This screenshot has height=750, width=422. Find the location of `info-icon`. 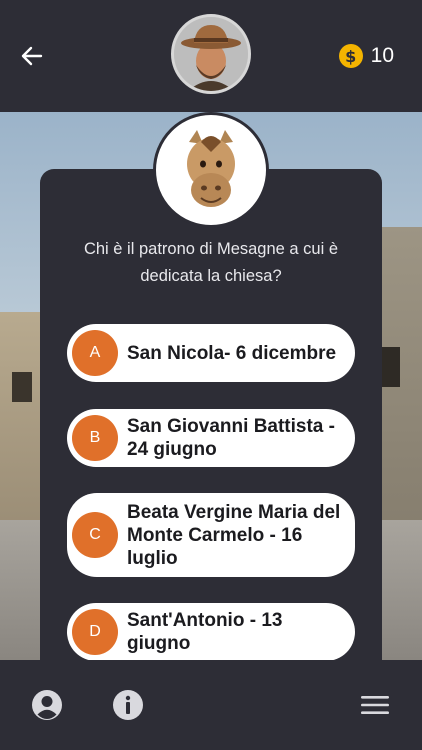

info-icon is located at coordinates (128, 705).